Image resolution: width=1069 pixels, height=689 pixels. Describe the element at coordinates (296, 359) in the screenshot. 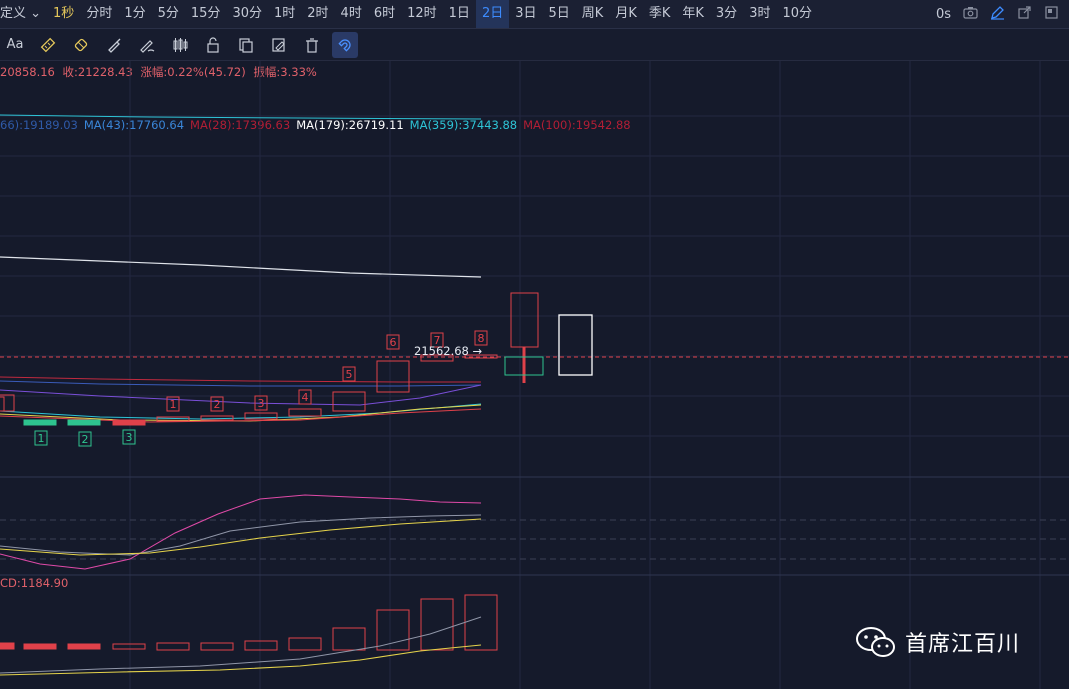

I see `candles` at that location.